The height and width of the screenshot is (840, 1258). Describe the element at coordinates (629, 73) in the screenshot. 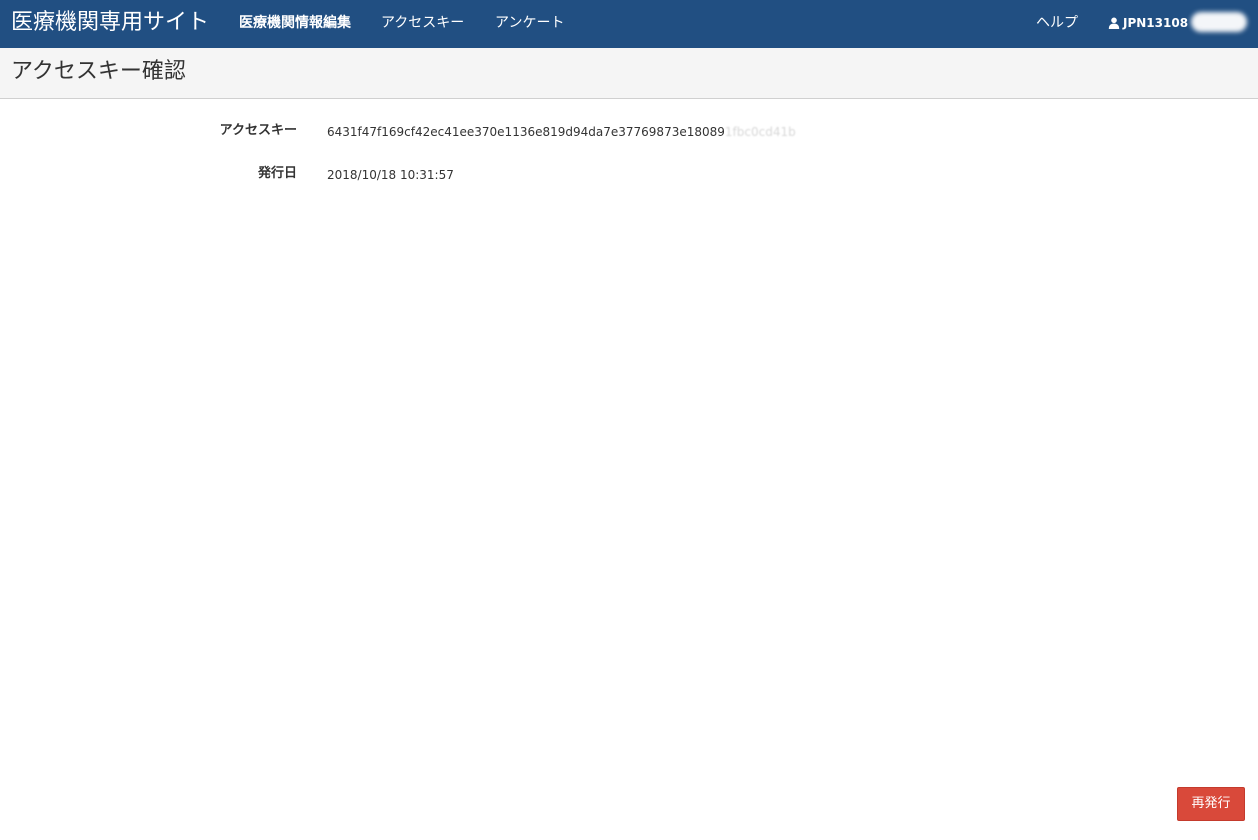

I see `page-title-bar: アクセスキー確認` at that location.